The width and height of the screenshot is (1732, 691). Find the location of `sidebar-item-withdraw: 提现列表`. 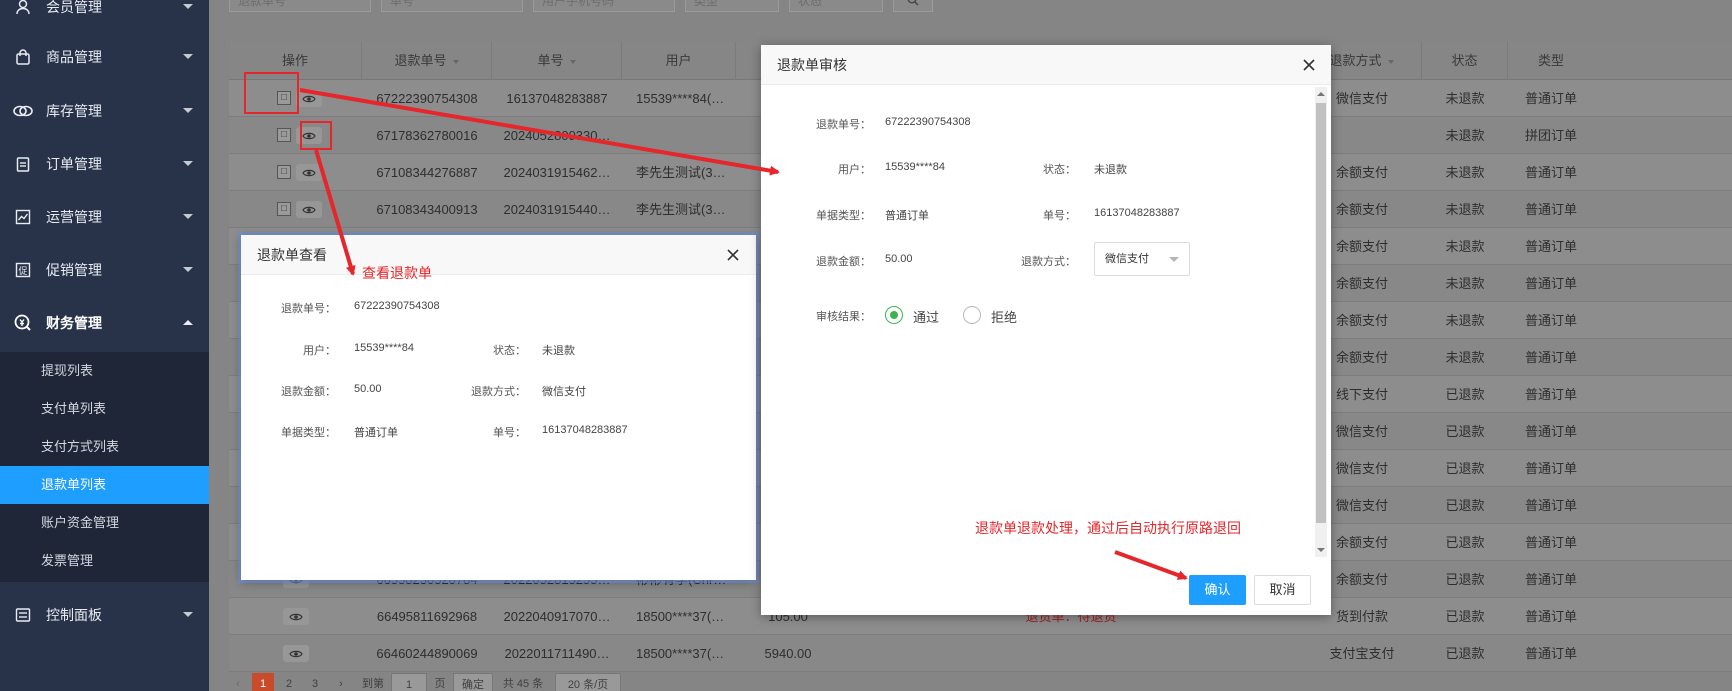

sidebar-item-withdraw: 提现列表 is located at coordinates (104, 371).